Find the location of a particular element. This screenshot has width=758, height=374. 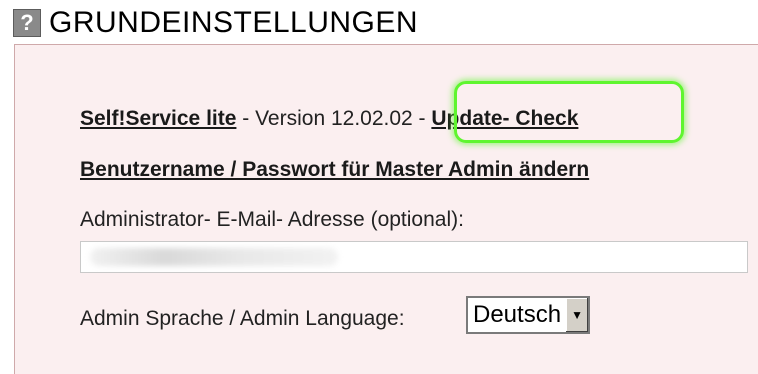

language-select-value: Deutsch is located at coordinates (517, 314).